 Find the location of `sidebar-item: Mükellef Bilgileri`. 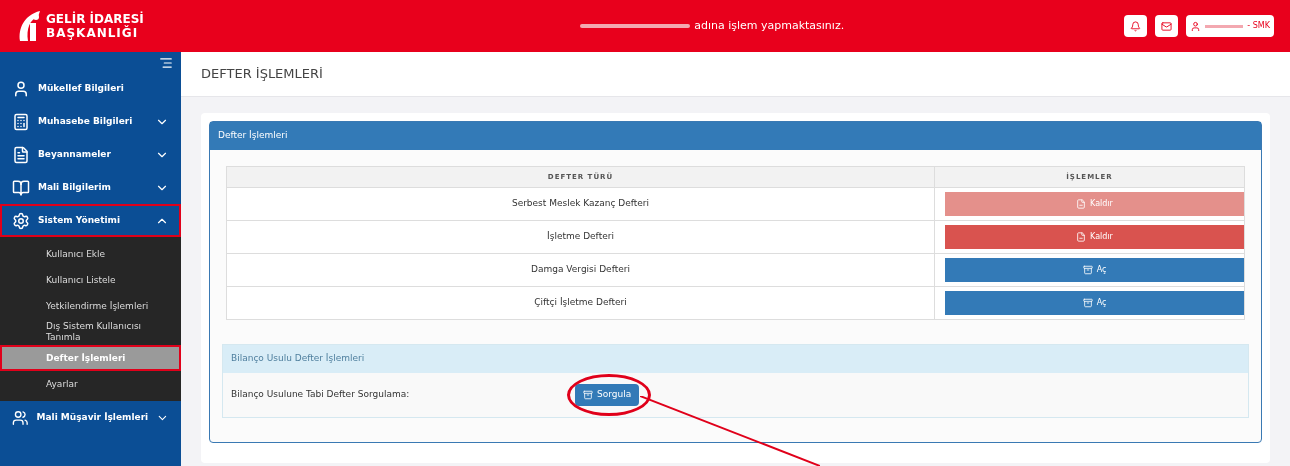

sidebar-item: Mükellef Bilgileri is located at coordinates (90, 88).